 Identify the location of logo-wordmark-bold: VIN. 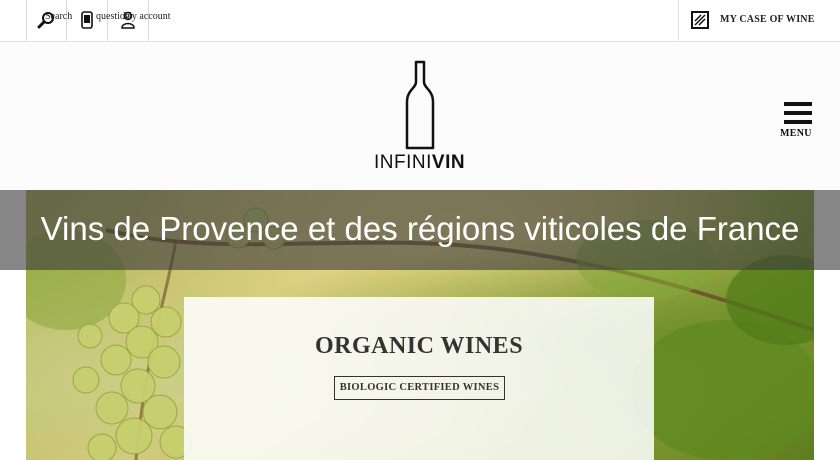
(448, 162).